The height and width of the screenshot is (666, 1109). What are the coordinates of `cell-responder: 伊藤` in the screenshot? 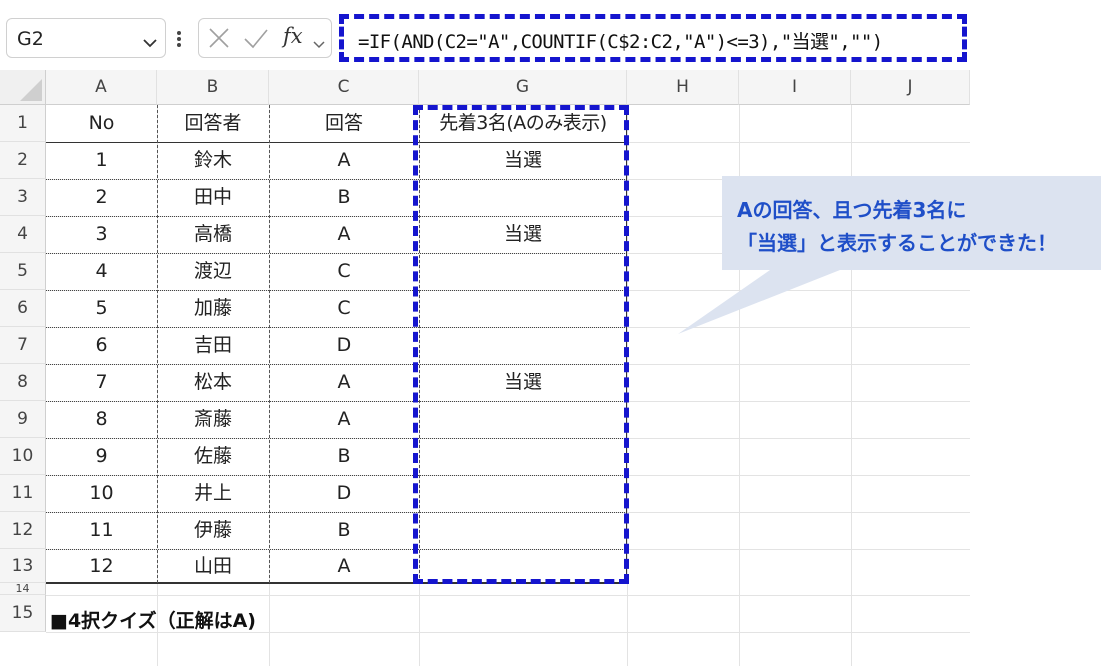 It's located at (213, 530).